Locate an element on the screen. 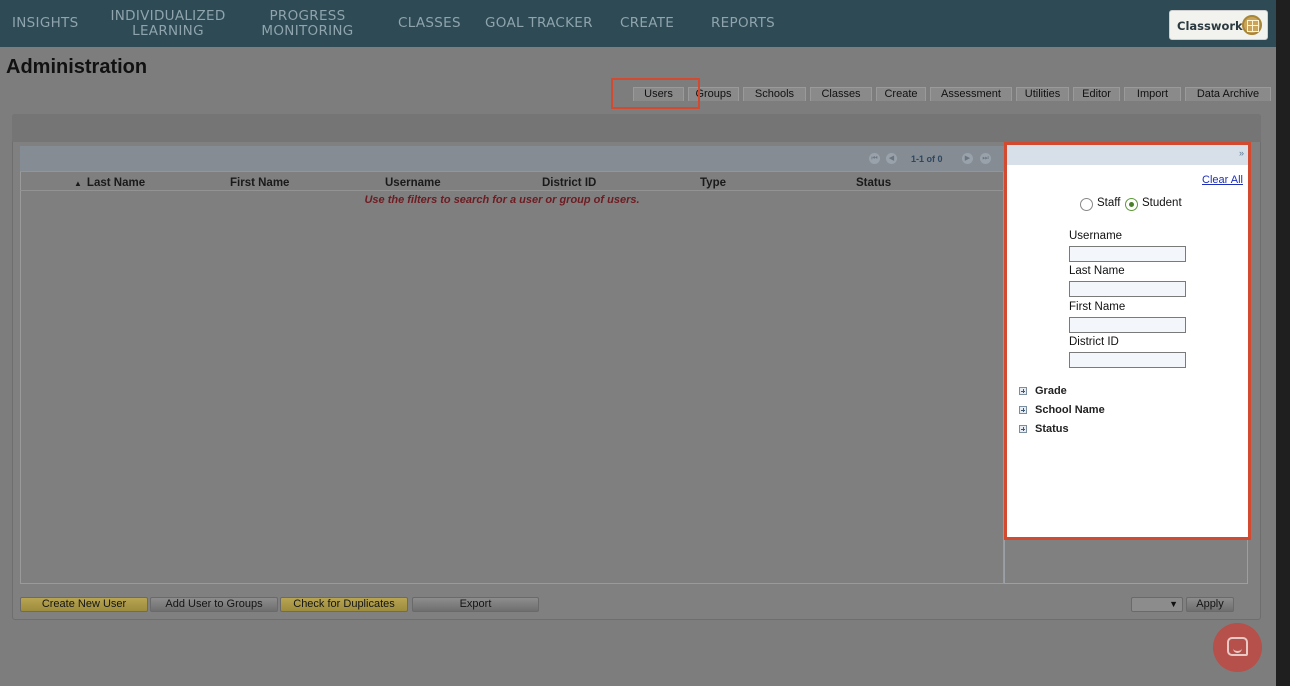  last-name-field is located at coordinates (1127, 289).